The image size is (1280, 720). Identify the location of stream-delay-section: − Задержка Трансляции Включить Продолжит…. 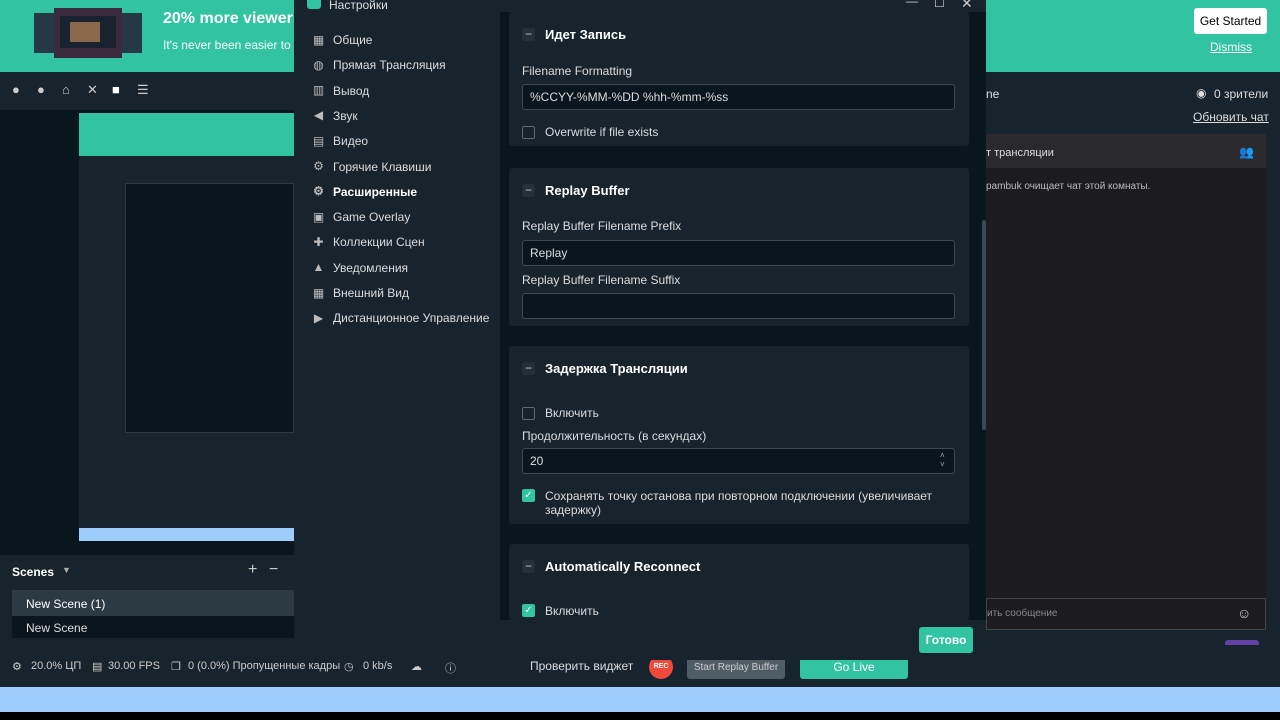
(739, 435).